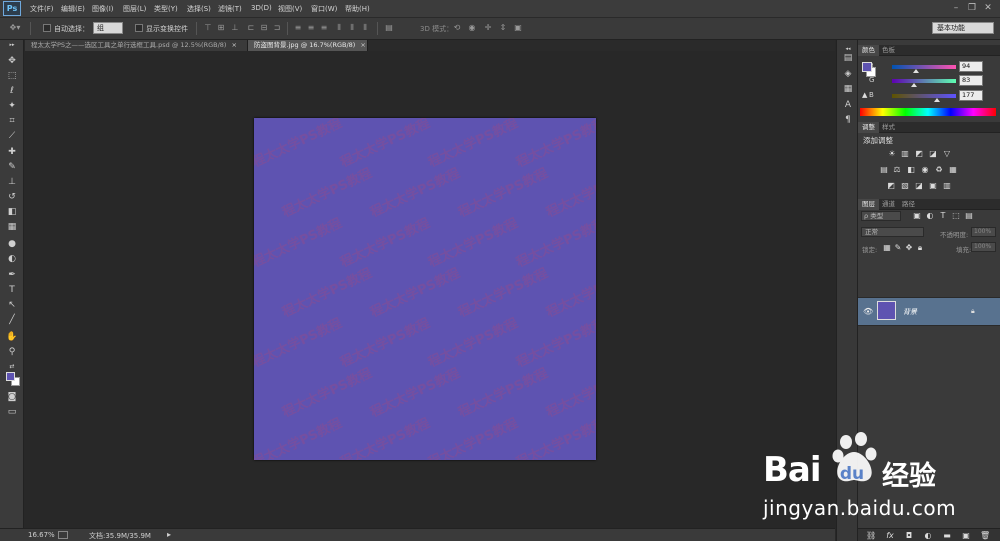 The width and height of the screenshot is (1000, 541). What do you see at coordinates (953, 169) in the screenshot?
I see `color-lookup-icon: ▦` at bounding box center [953, 169].